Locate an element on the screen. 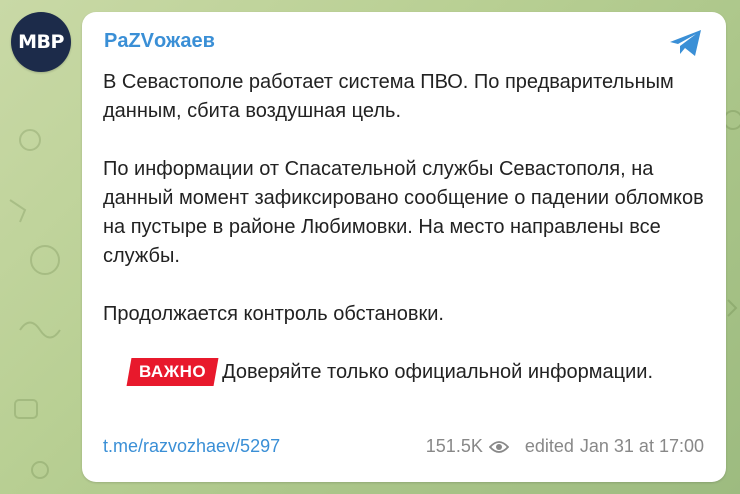 The height and width of the screenshot is (494, 740). telegram-send-icon is located at coordinates (686, 43).